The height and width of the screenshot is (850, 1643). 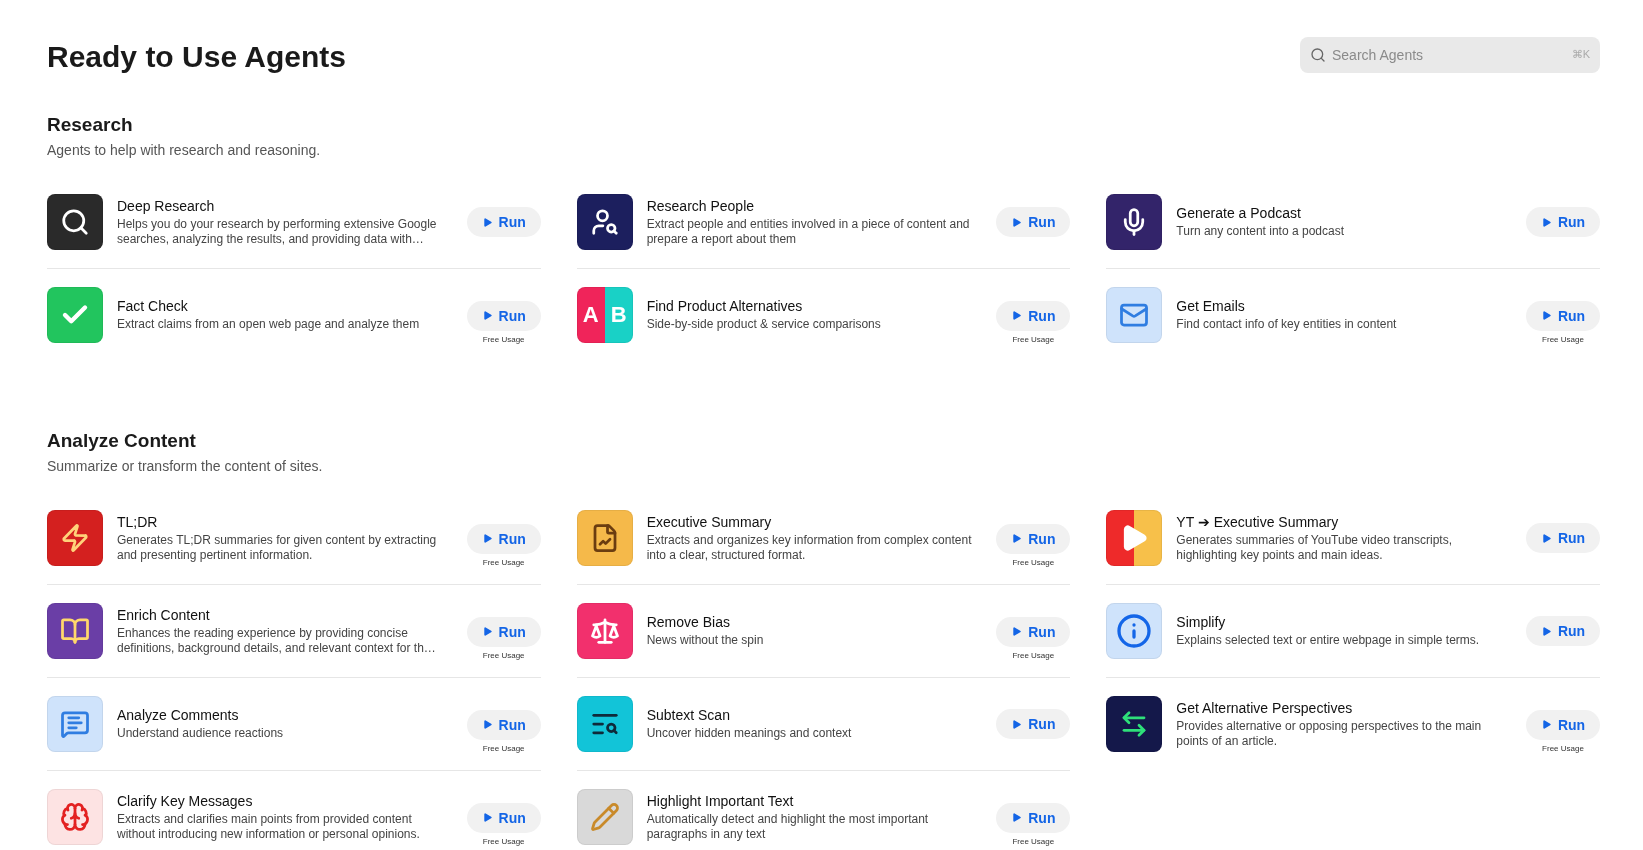 What do you see at coordinates (1328, 640) in the screenshot?
I see `agent-description: Explains selected text or entire webpage in simple terms.` at bounding box center [1328, 640].